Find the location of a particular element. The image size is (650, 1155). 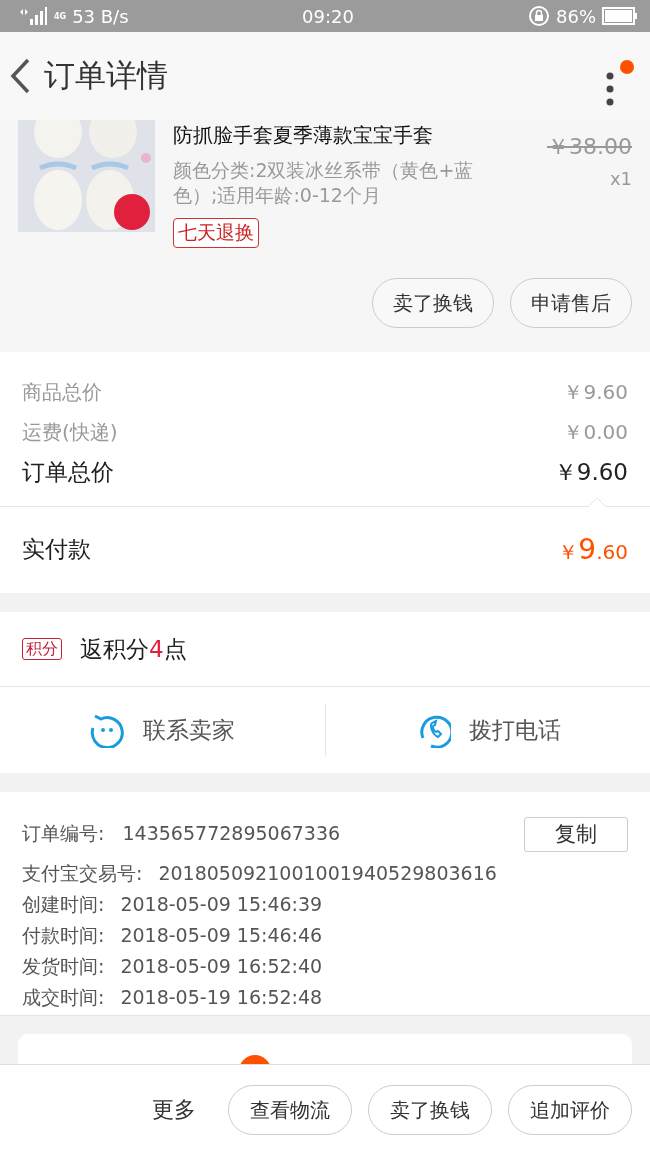

contact-button: 联系卖家 is located at coordinates (162, 730).